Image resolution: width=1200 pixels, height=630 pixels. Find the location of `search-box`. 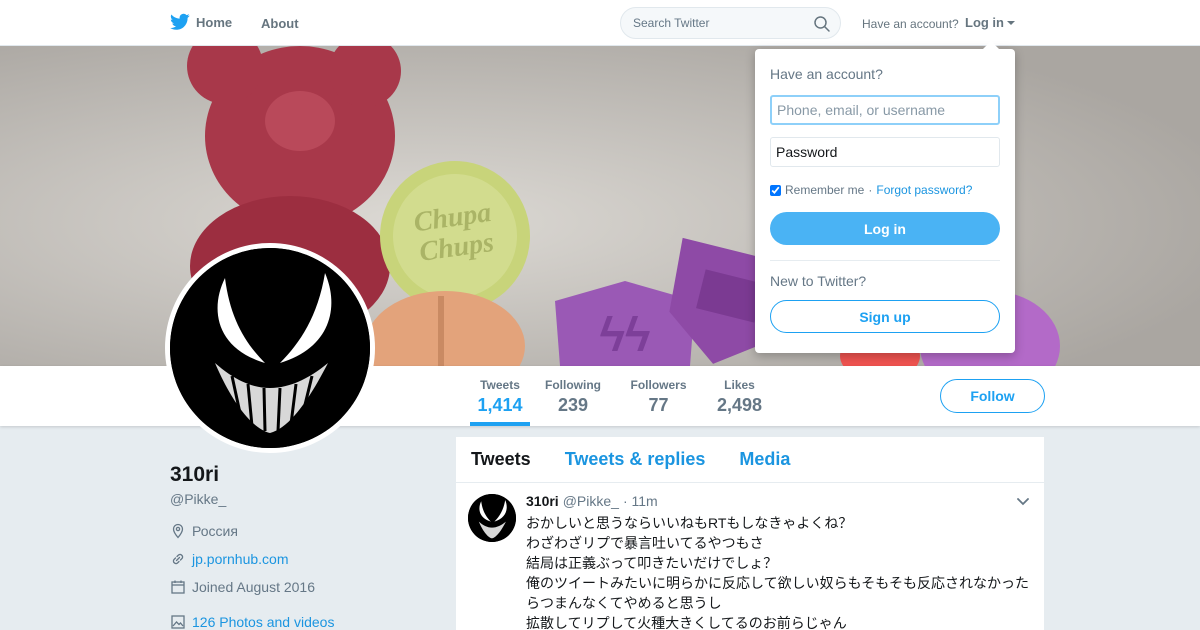

search-box is located at coordinates (730, 23).